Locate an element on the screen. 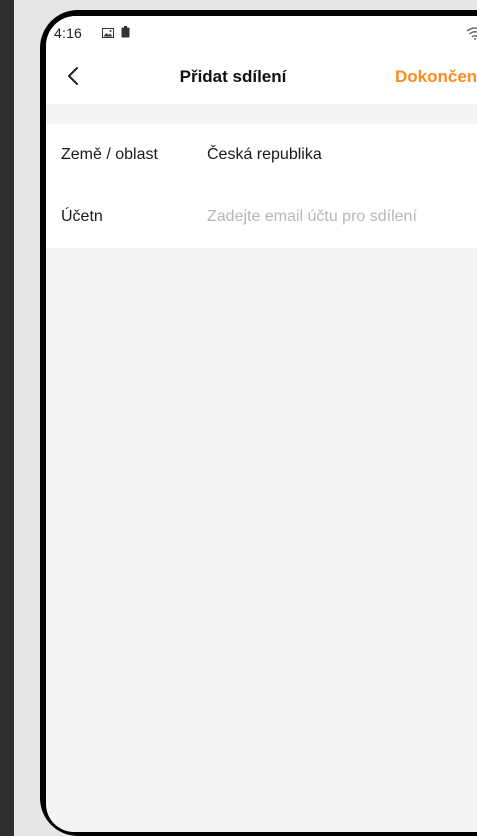  region-value: Česká republika is located at coordinates (264, 155).